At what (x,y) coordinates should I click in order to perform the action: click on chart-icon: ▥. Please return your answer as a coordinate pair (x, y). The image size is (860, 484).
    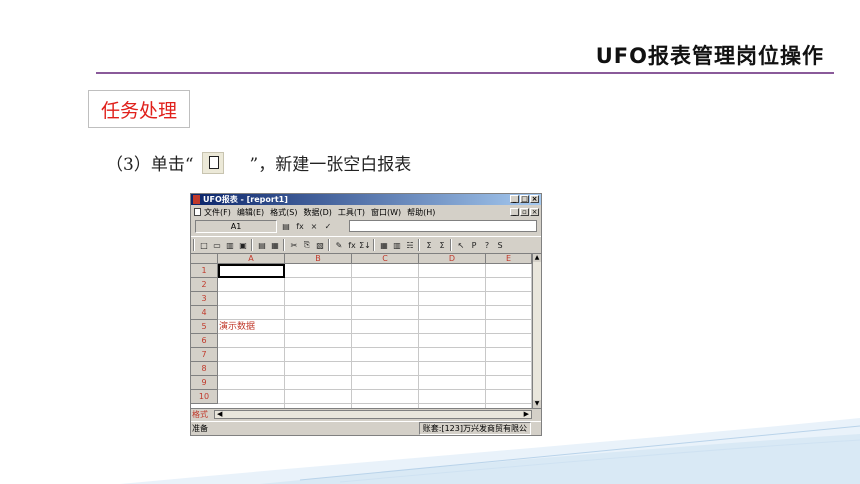
    Looking at the image, I should click on (397, 245).